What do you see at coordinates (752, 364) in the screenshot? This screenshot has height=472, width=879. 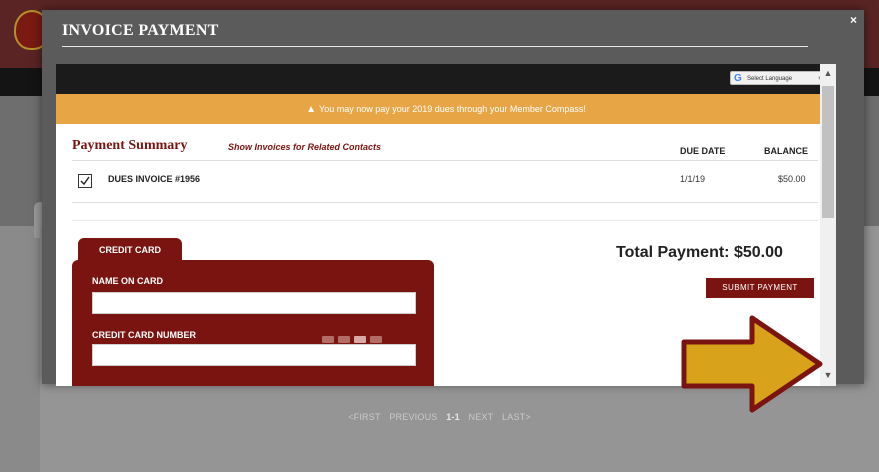 I see `annotation-arrow-icon` at bounding box center [752, 364].